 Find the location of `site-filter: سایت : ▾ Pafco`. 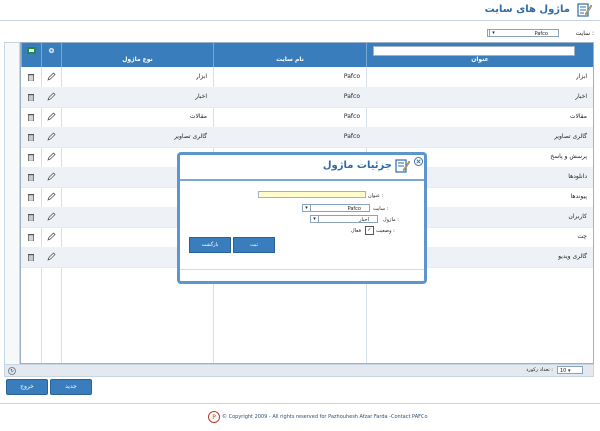

site-filter: سایت : ▾ Pafco is located at coordinates (514, 34).